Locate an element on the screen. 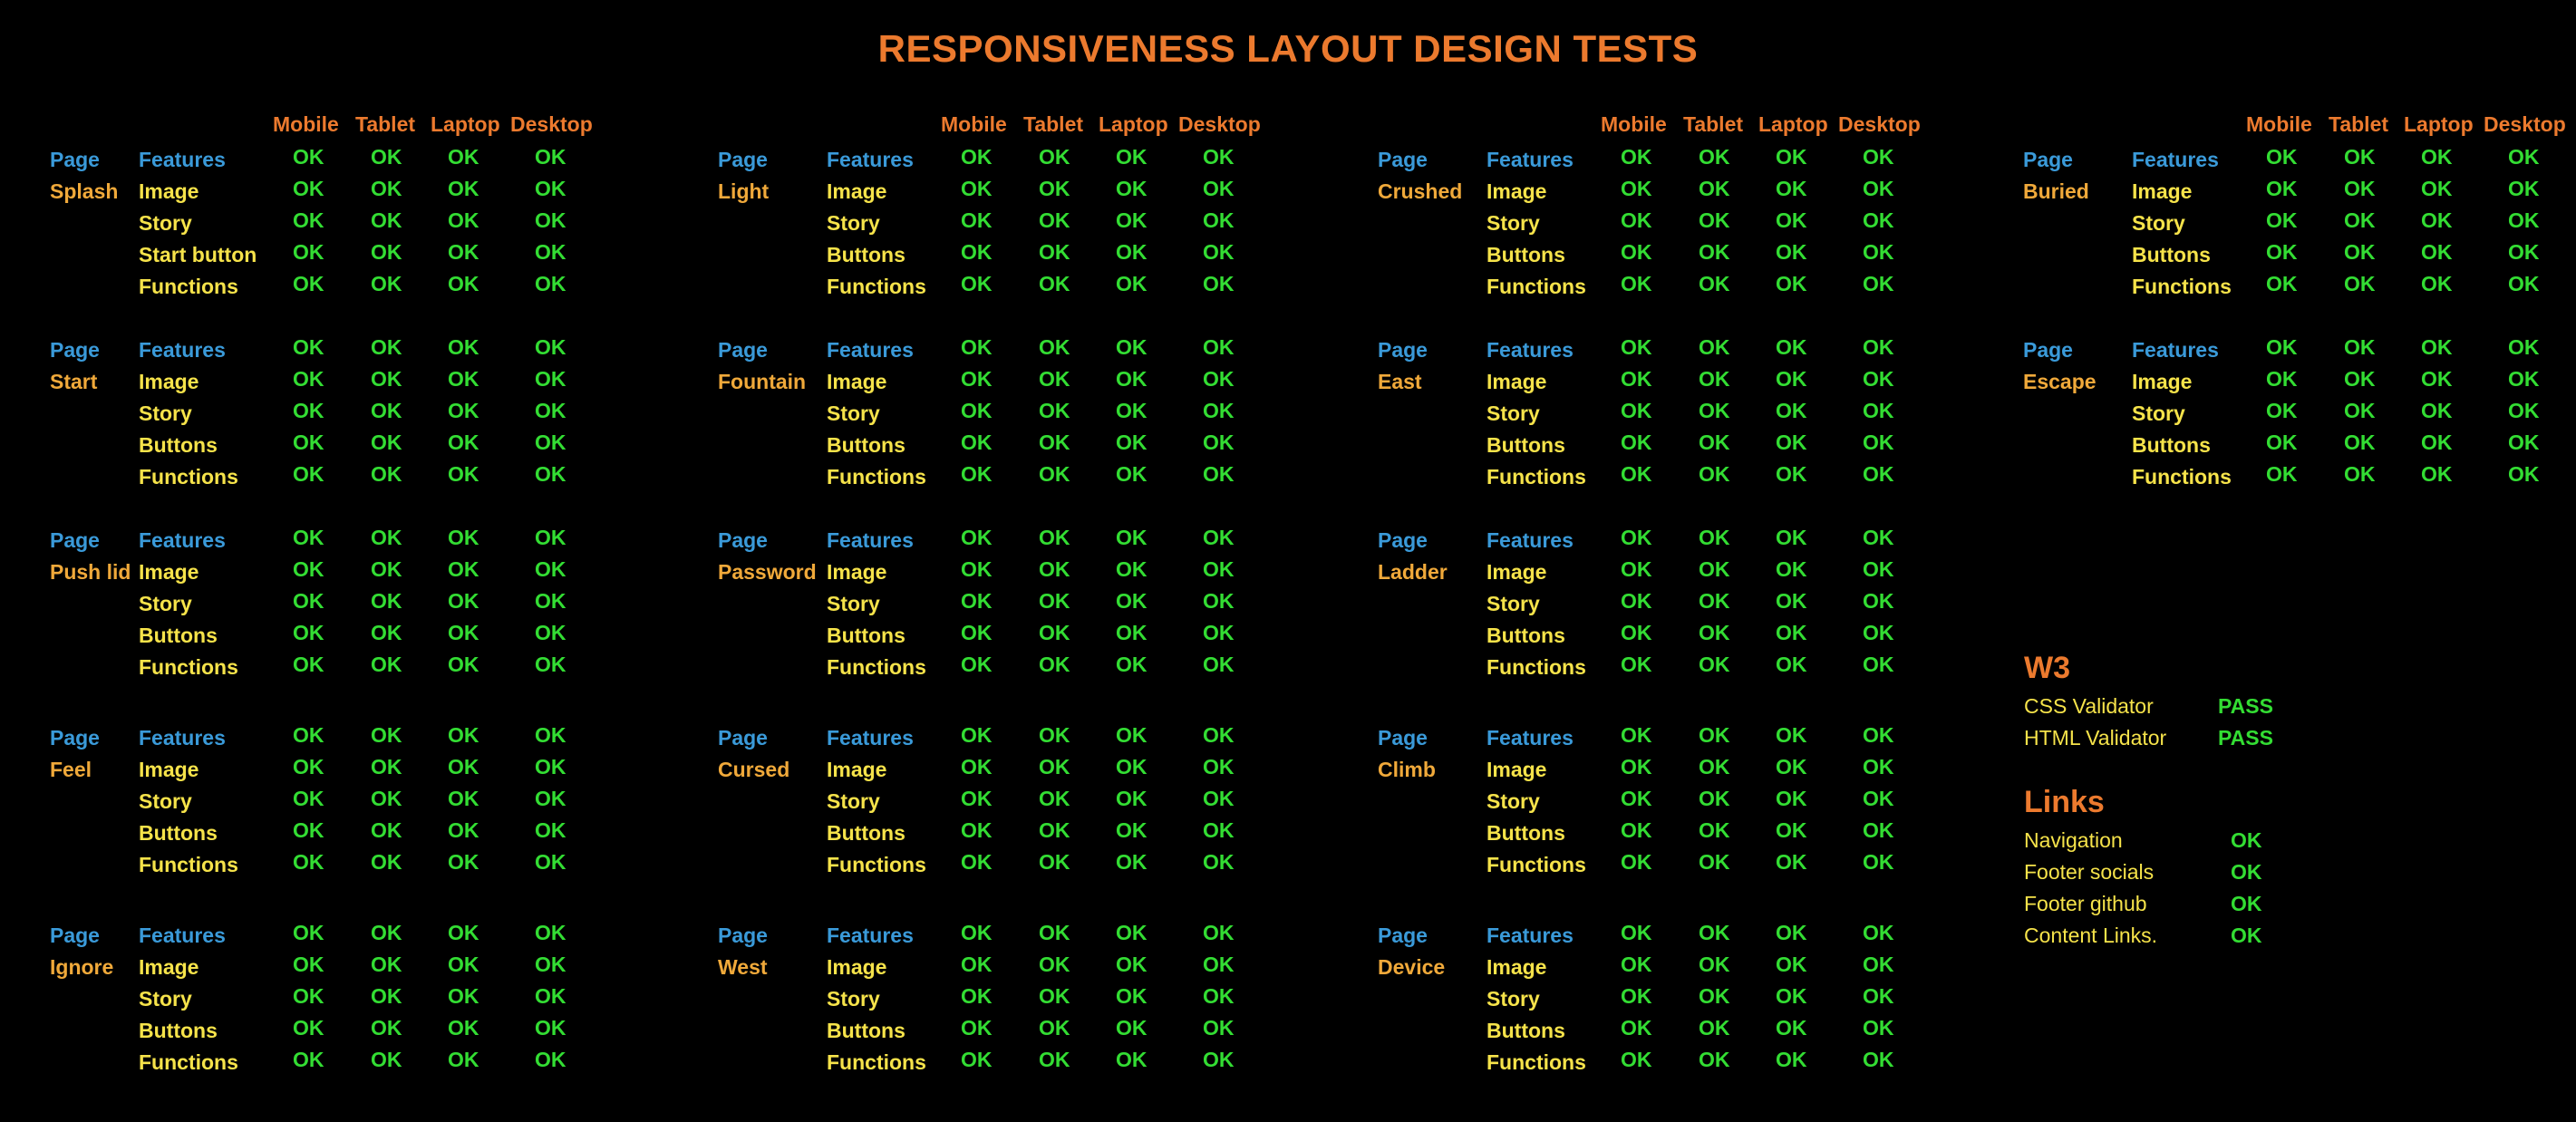 This screenshot has width=2576, height=1122. page-name: West is located at coordinates (743, 967).